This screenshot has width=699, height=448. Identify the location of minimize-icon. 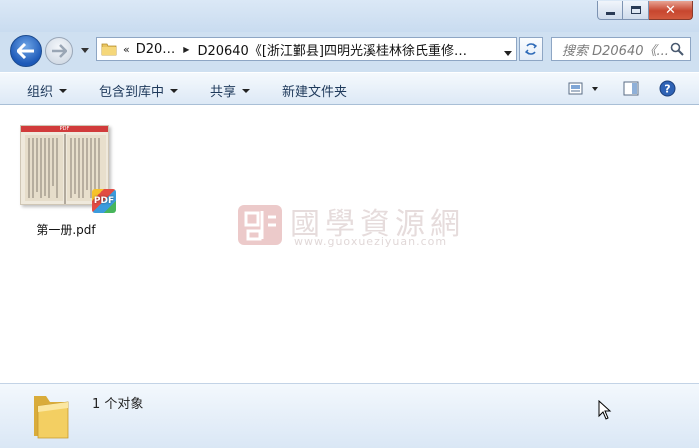
(610, 13).